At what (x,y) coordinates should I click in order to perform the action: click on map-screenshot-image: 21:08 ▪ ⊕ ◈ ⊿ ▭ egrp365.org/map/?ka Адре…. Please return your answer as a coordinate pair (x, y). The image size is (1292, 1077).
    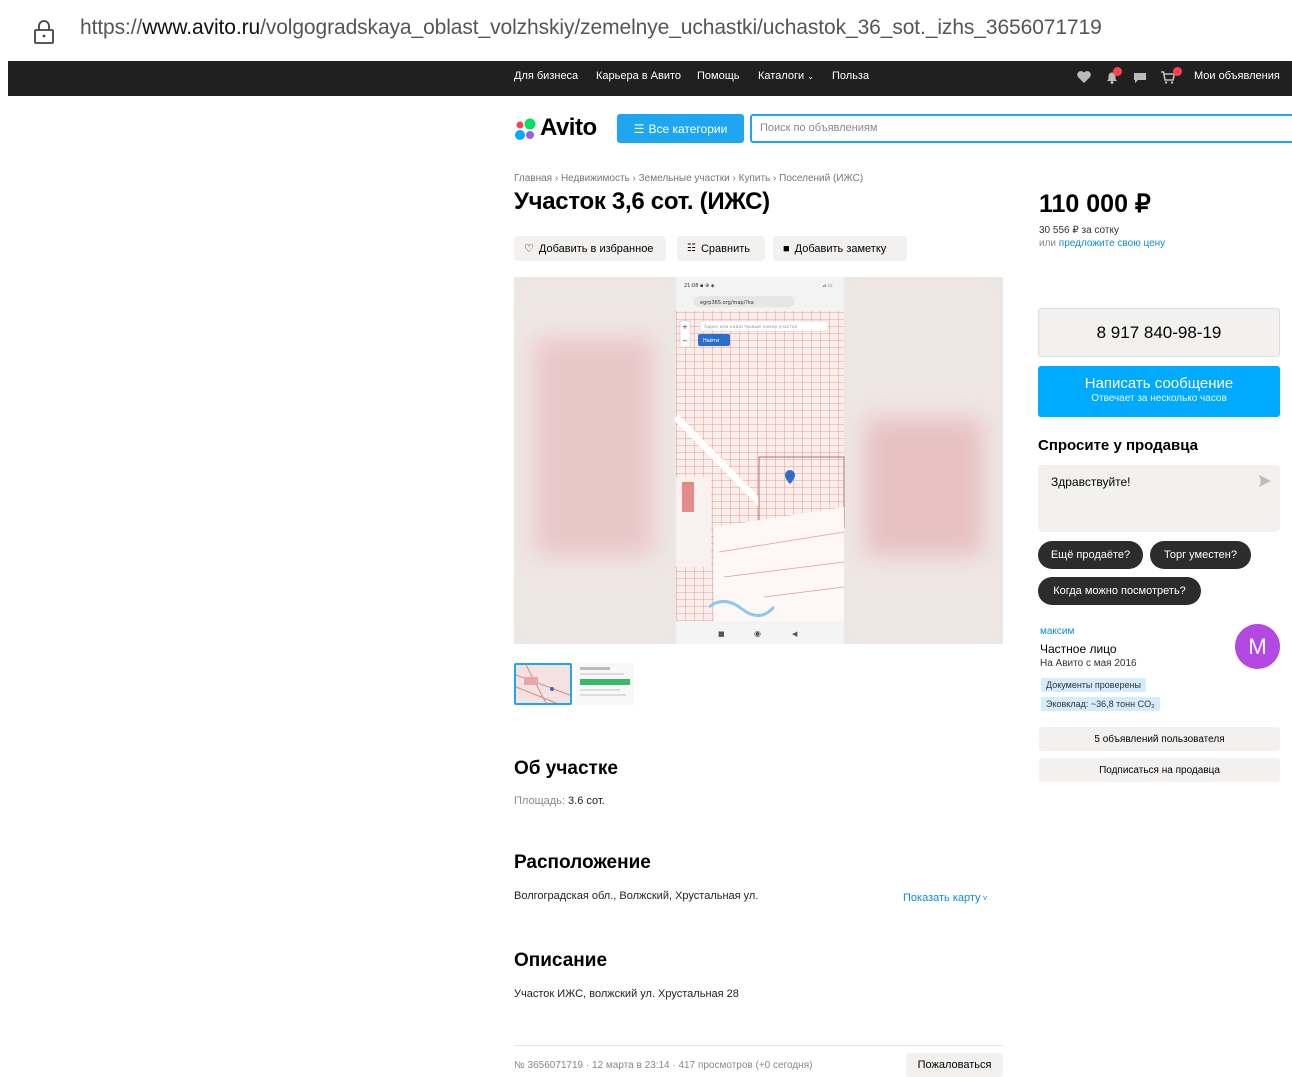
    Looking at the image, I should click on (758, 460).